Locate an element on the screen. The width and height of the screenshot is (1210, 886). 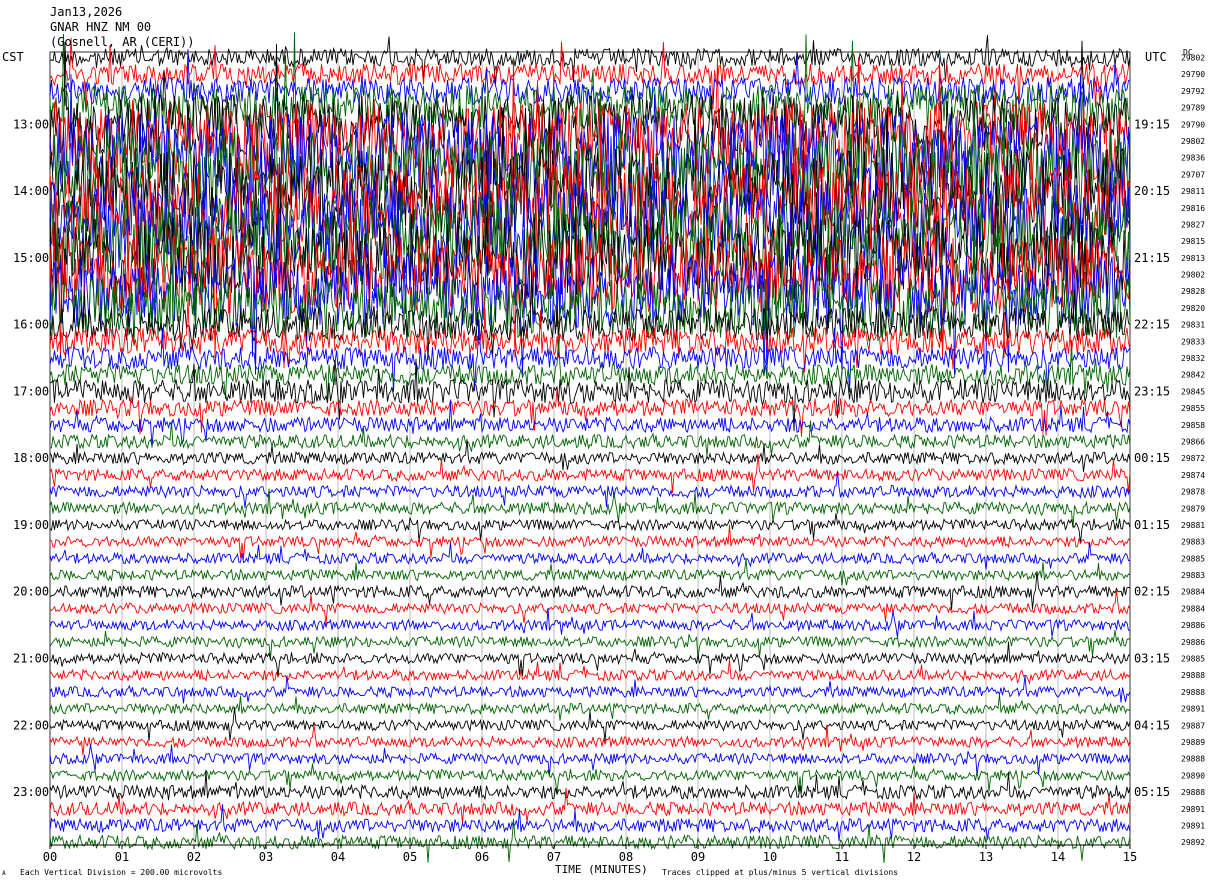
left-hour-label: 13:00 is located at coordinates (31, 124).